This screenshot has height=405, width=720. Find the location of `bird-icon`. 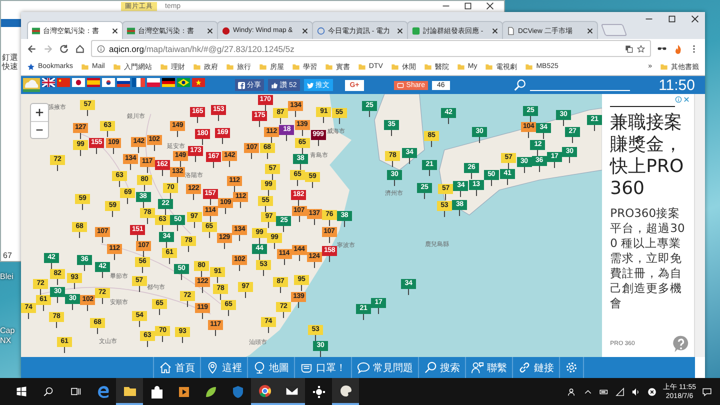

bird-icon is located at coordinates (310, 85).